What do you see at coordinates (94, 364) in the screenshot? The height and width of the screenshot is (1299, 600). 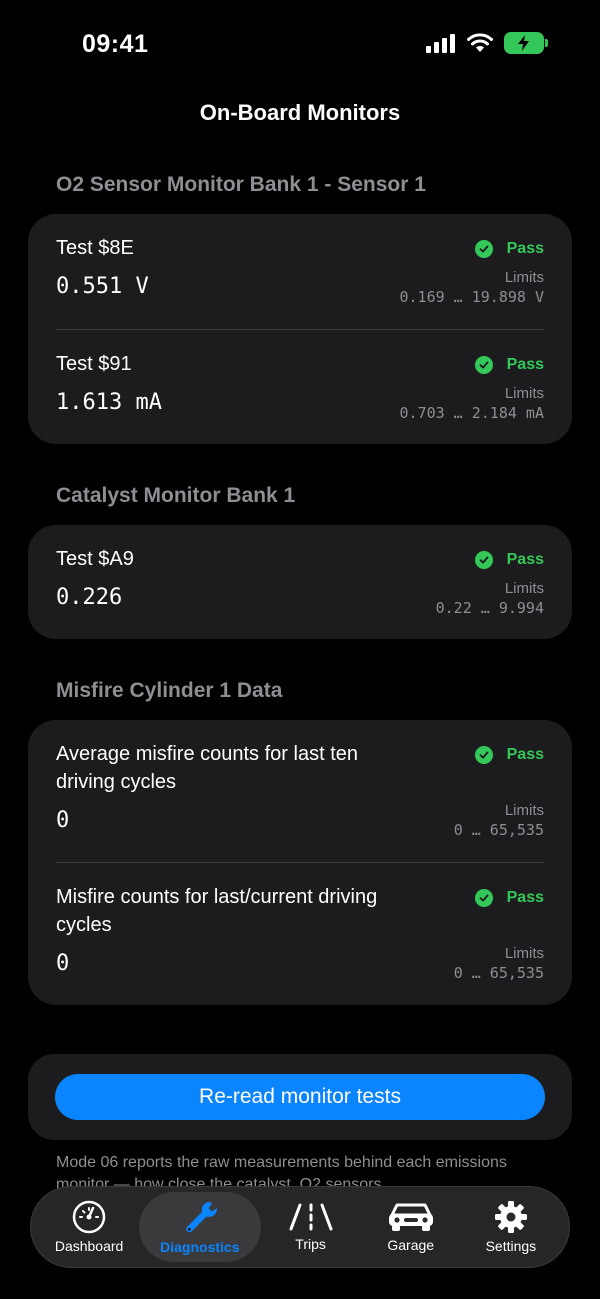 I see `test-name: Test $91` at bounding box center [94, 364].